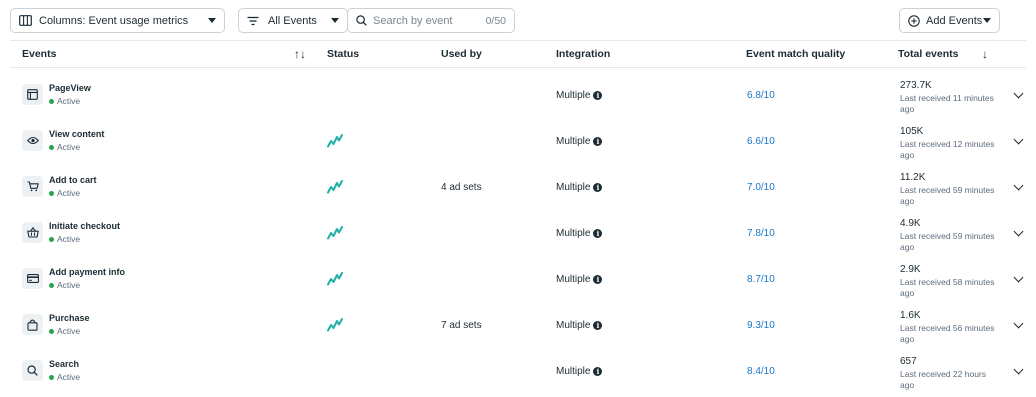 This screenshot has height=397, width=1036. I want to click on search-char-count: 0/50, so click(495, 20).